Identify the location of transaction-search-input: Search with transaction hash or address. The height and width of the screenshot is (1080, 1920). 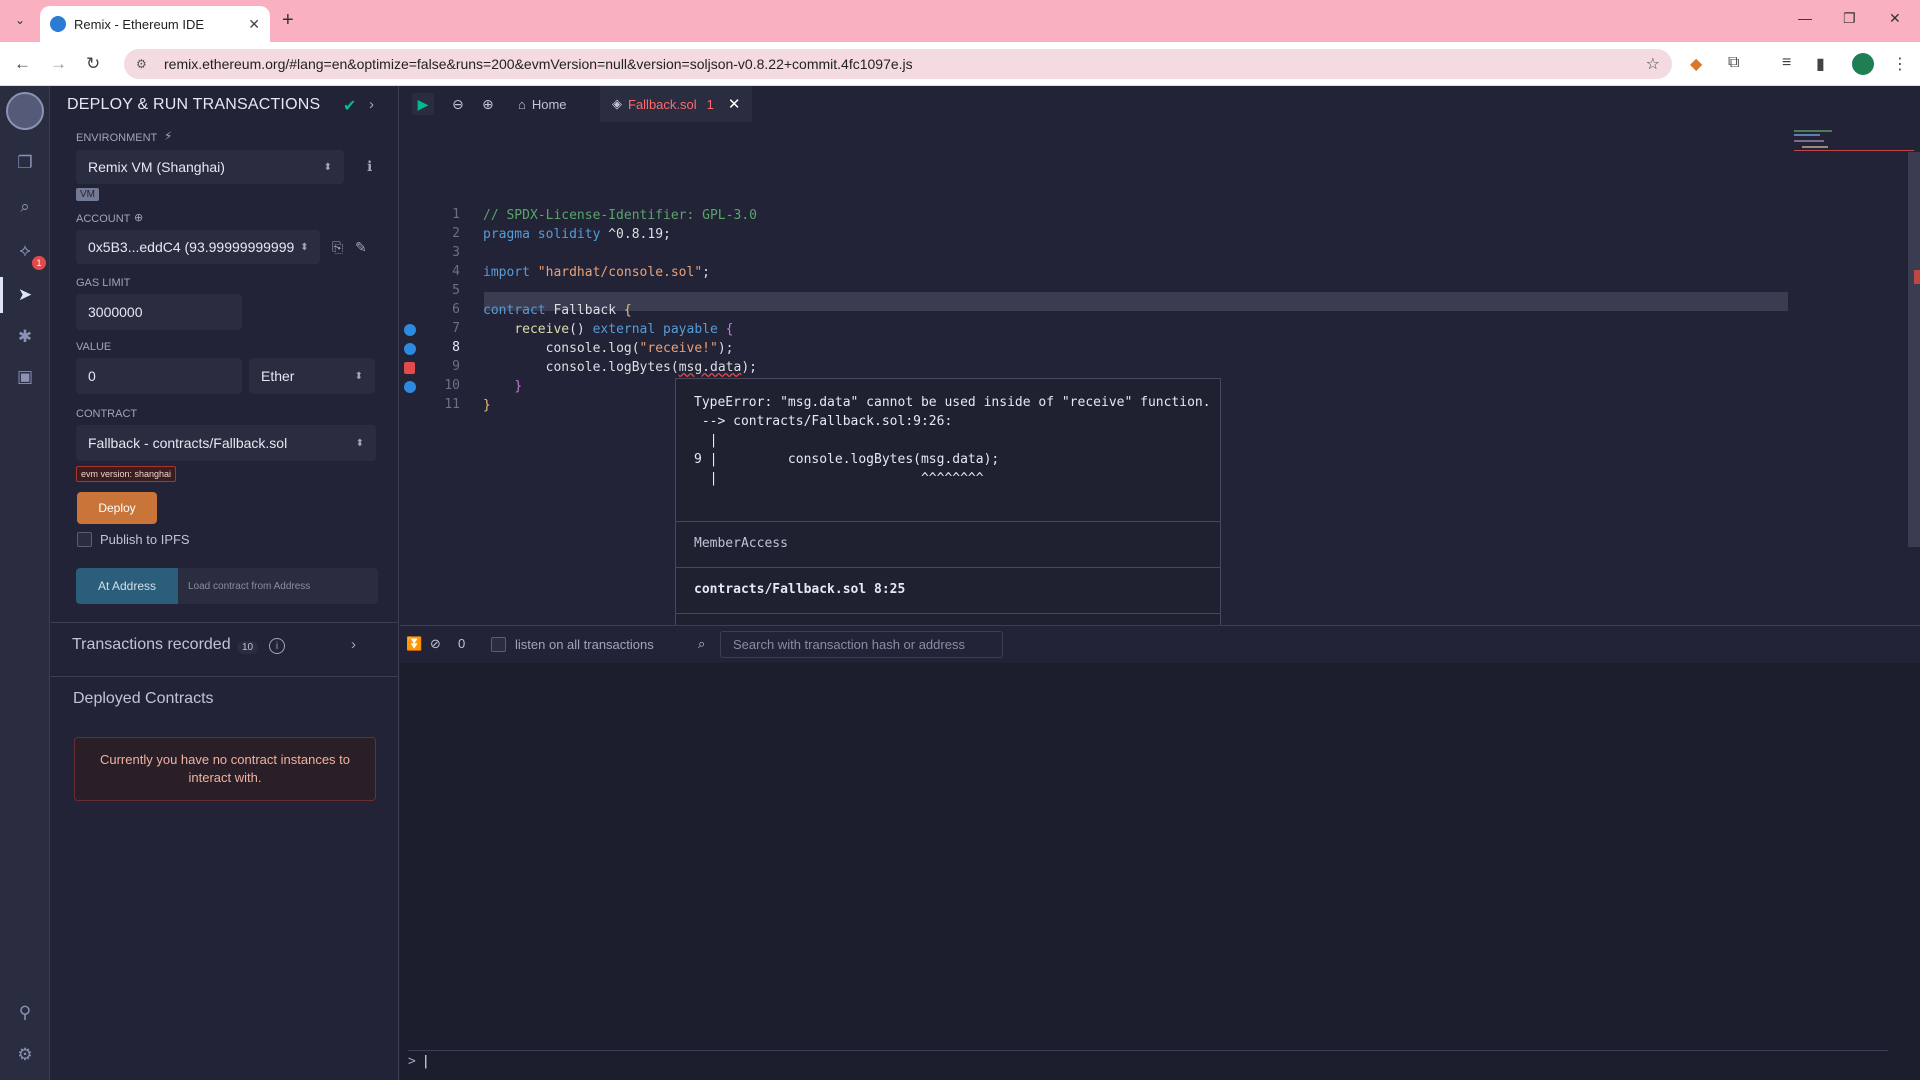
(861, 644).